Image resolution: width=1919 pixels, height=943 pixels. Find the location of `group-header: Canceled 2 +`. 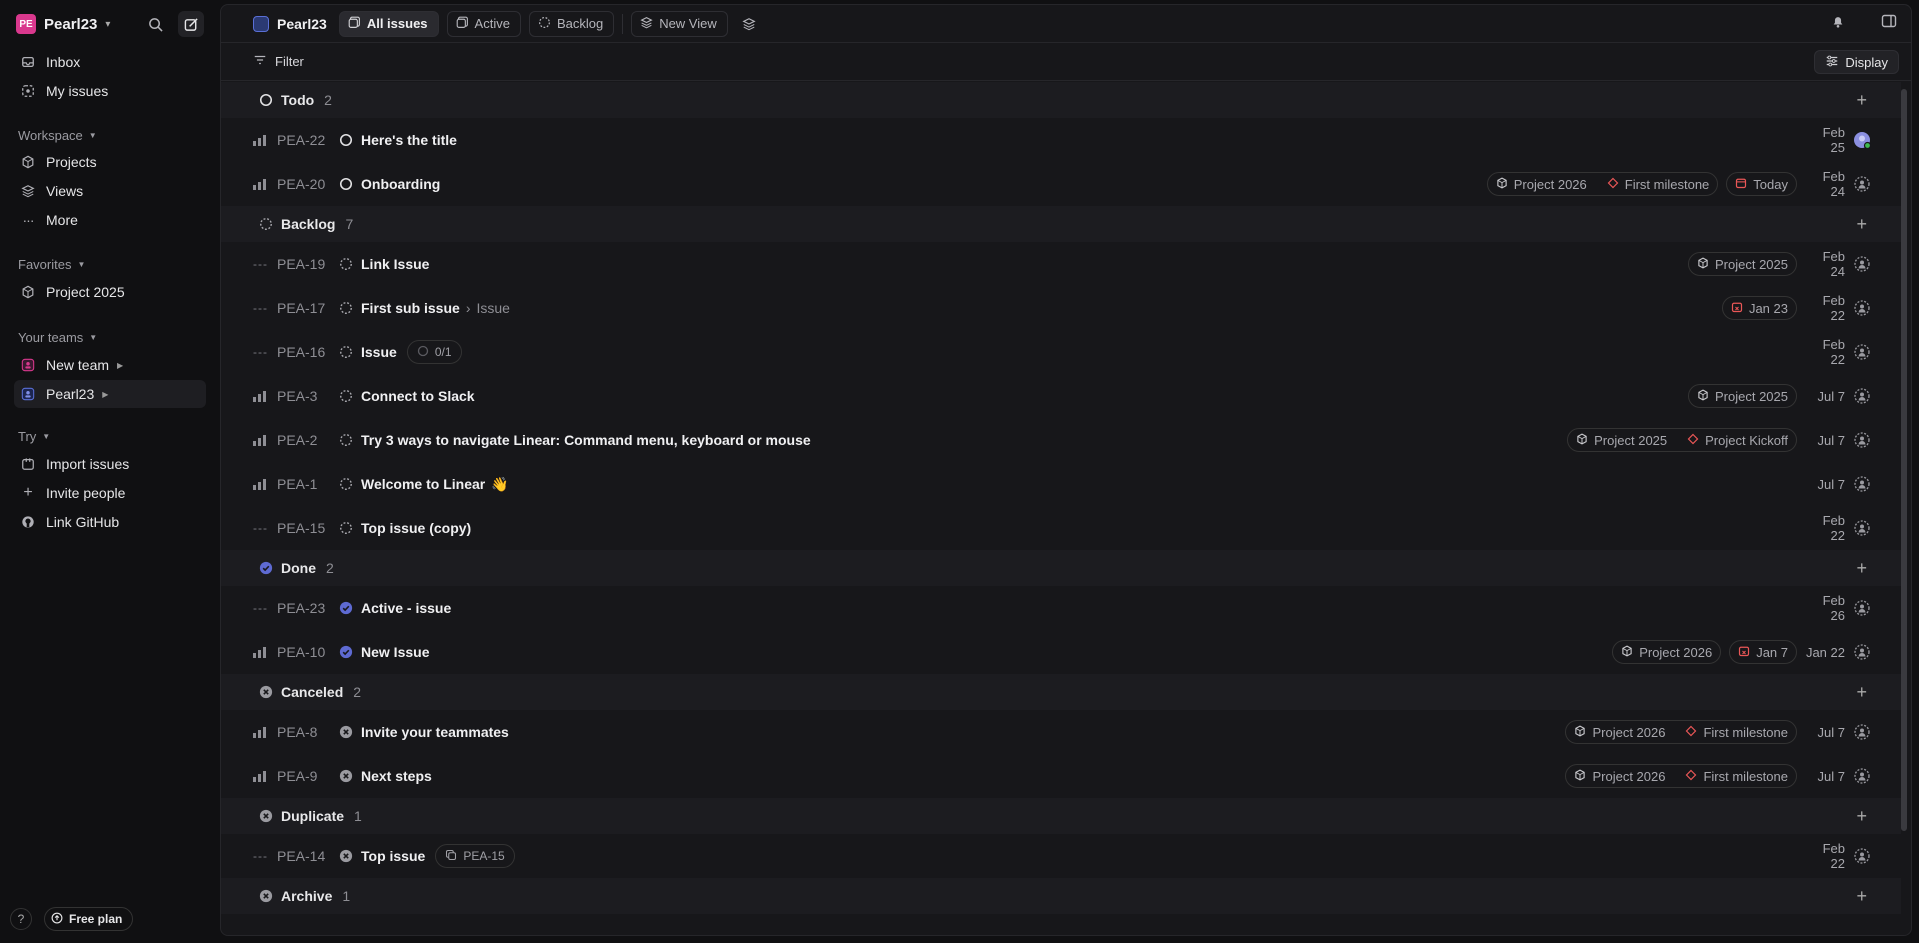

group-header: Canceled 2 + is located at coordinates (1061, 692).